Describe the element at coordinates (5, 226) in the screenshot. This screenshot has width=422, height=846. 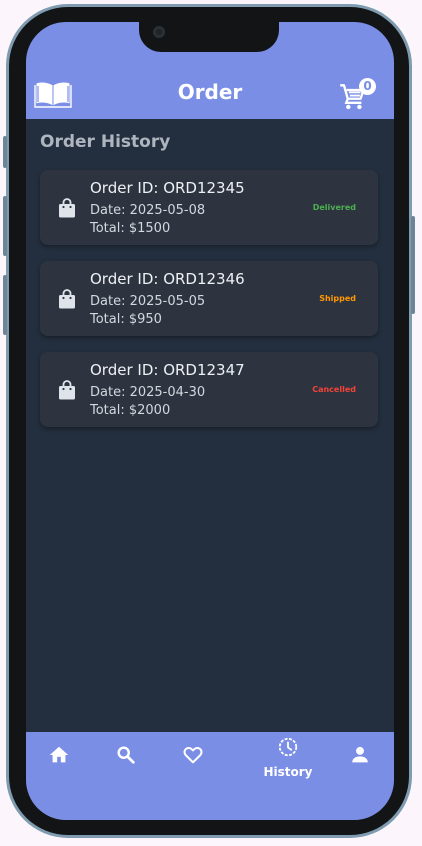
I see `side-button-volume-up` at that location.